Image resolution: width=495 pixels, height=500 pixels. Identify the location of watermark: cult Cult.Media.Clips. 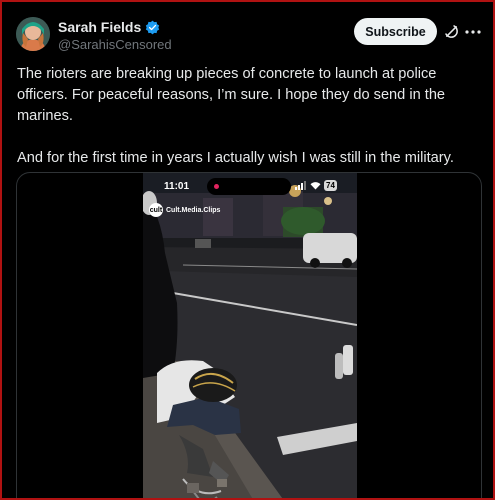
(184, 210).